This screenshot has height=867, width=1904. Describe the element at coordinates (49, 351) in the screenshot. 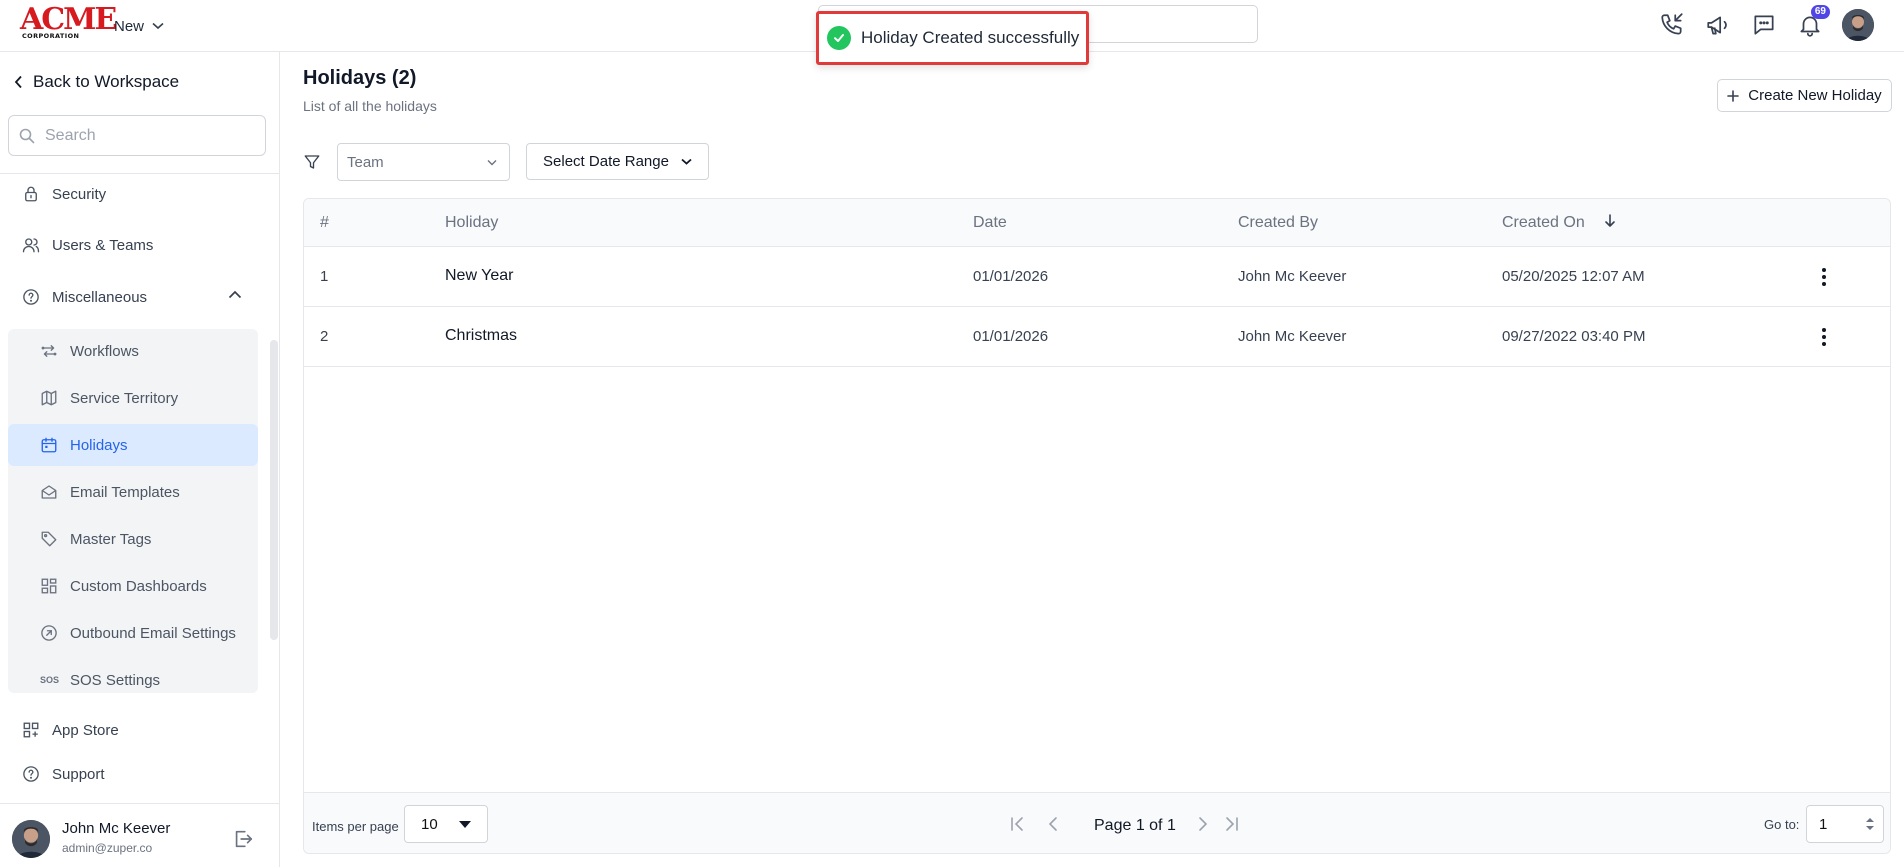

I see `workflow-icon` at that location.